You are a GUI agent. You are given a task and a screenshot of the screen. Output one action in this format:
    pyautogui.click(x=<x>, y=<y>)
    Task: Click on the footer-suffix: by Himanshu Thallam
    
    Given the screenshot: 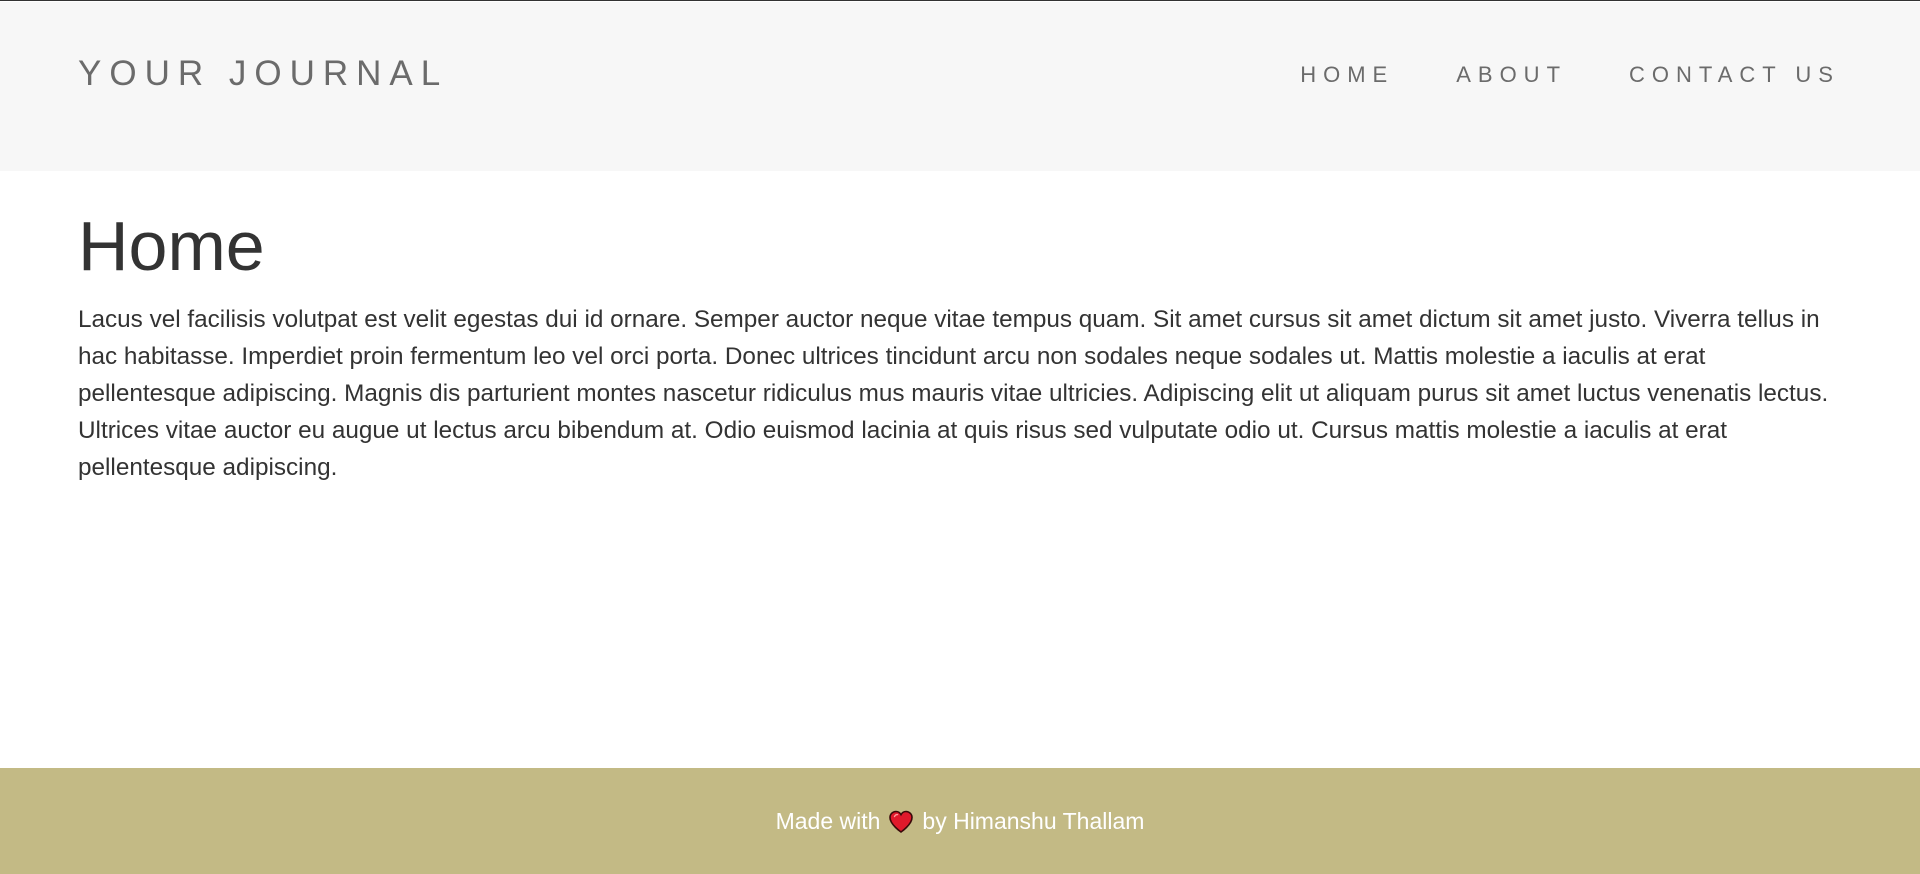 What is the action you would take?
    pyautogui.click(x=1033, y=821)
    